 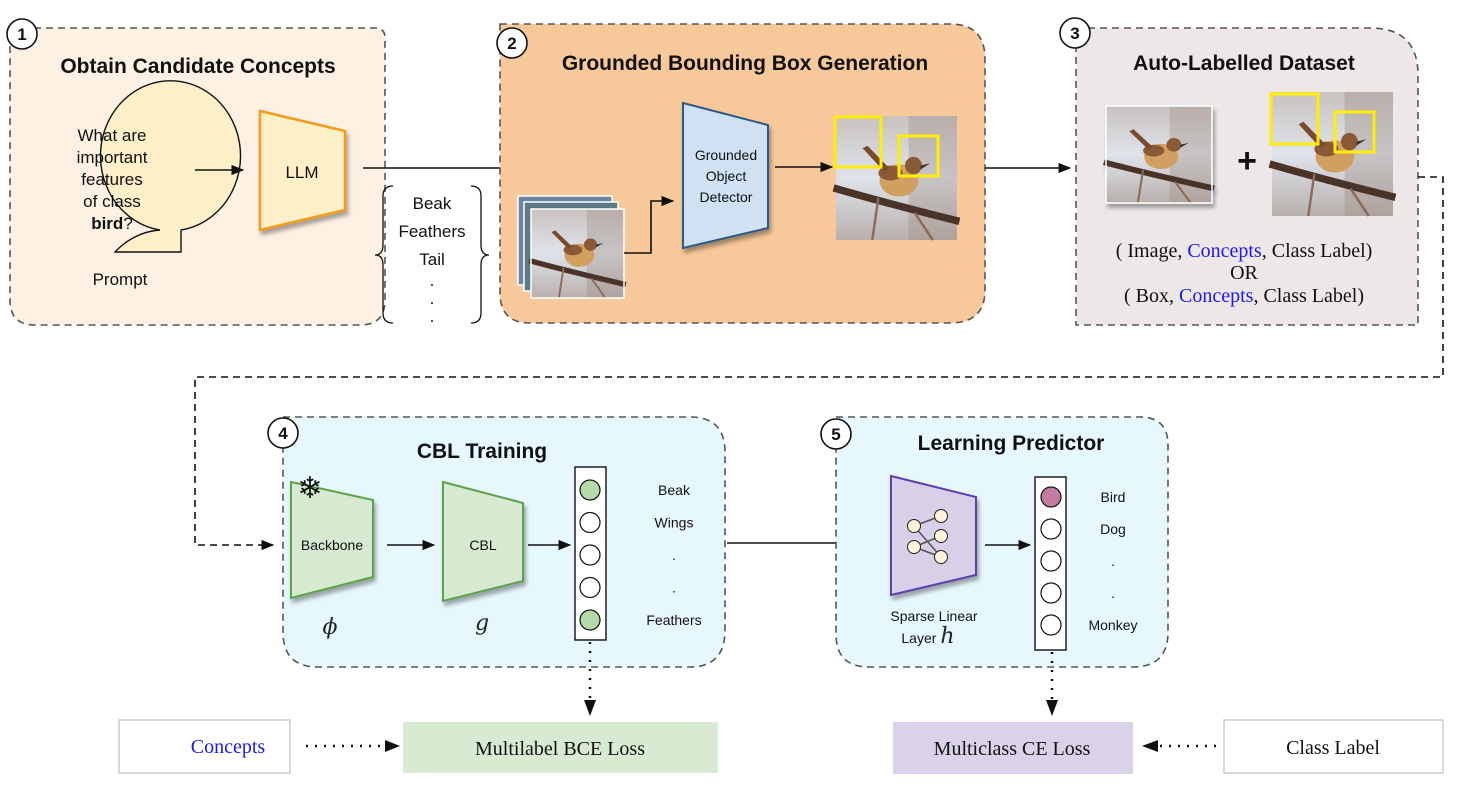 I want to click on boxed-image, so click(x=1333, y=154).